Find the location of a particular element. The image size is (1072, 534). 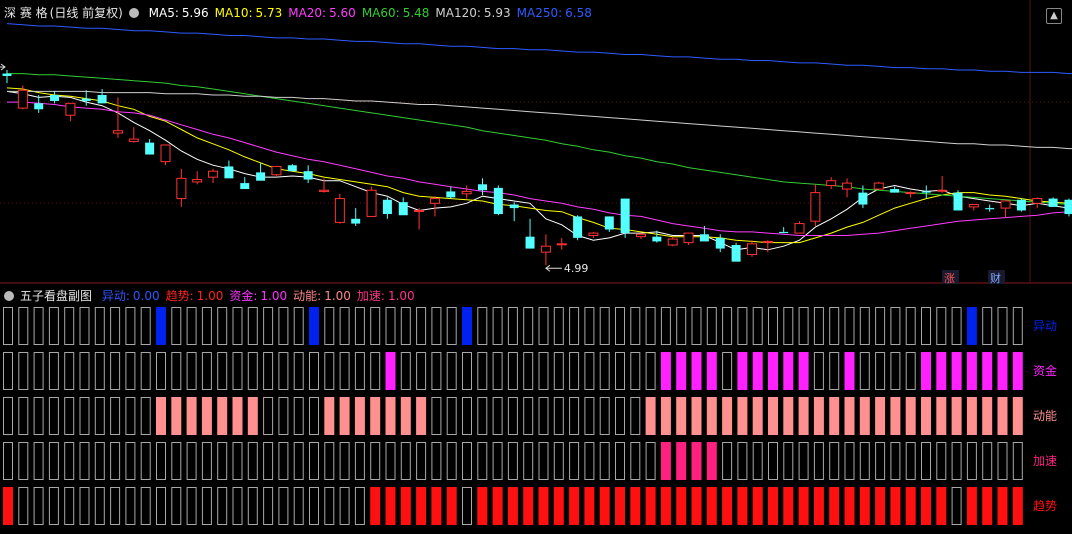

ma-legend-item-label: MA250: is located at coordinates (539, 13).